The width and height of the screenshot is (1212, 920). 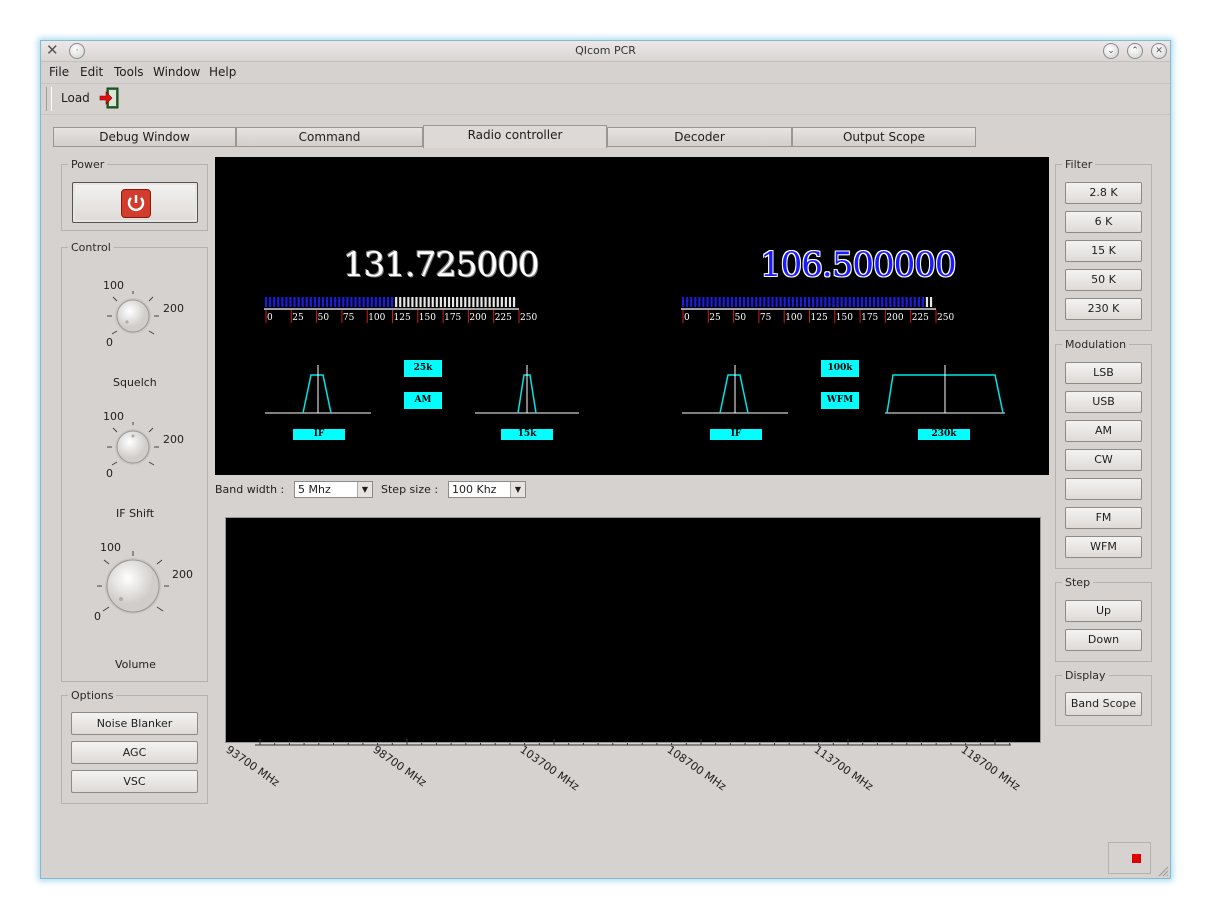 What do you see at coordinates (1135, 51) in the screenshot?
I see `maximize-icon: ⌃` at bounding box center [1135, 51].